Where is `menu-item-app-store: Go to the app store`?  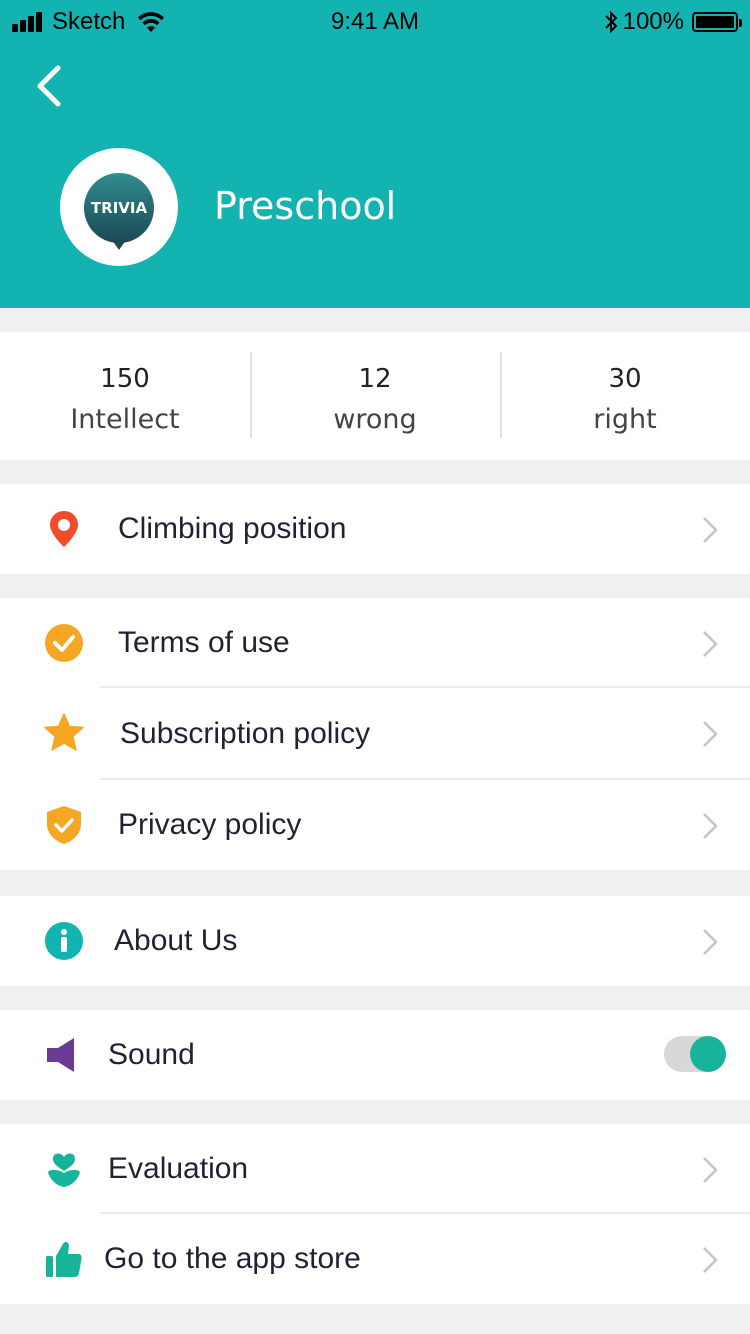 menu-item-app-store: Go to the app store is located at coordinates (375, 1259).